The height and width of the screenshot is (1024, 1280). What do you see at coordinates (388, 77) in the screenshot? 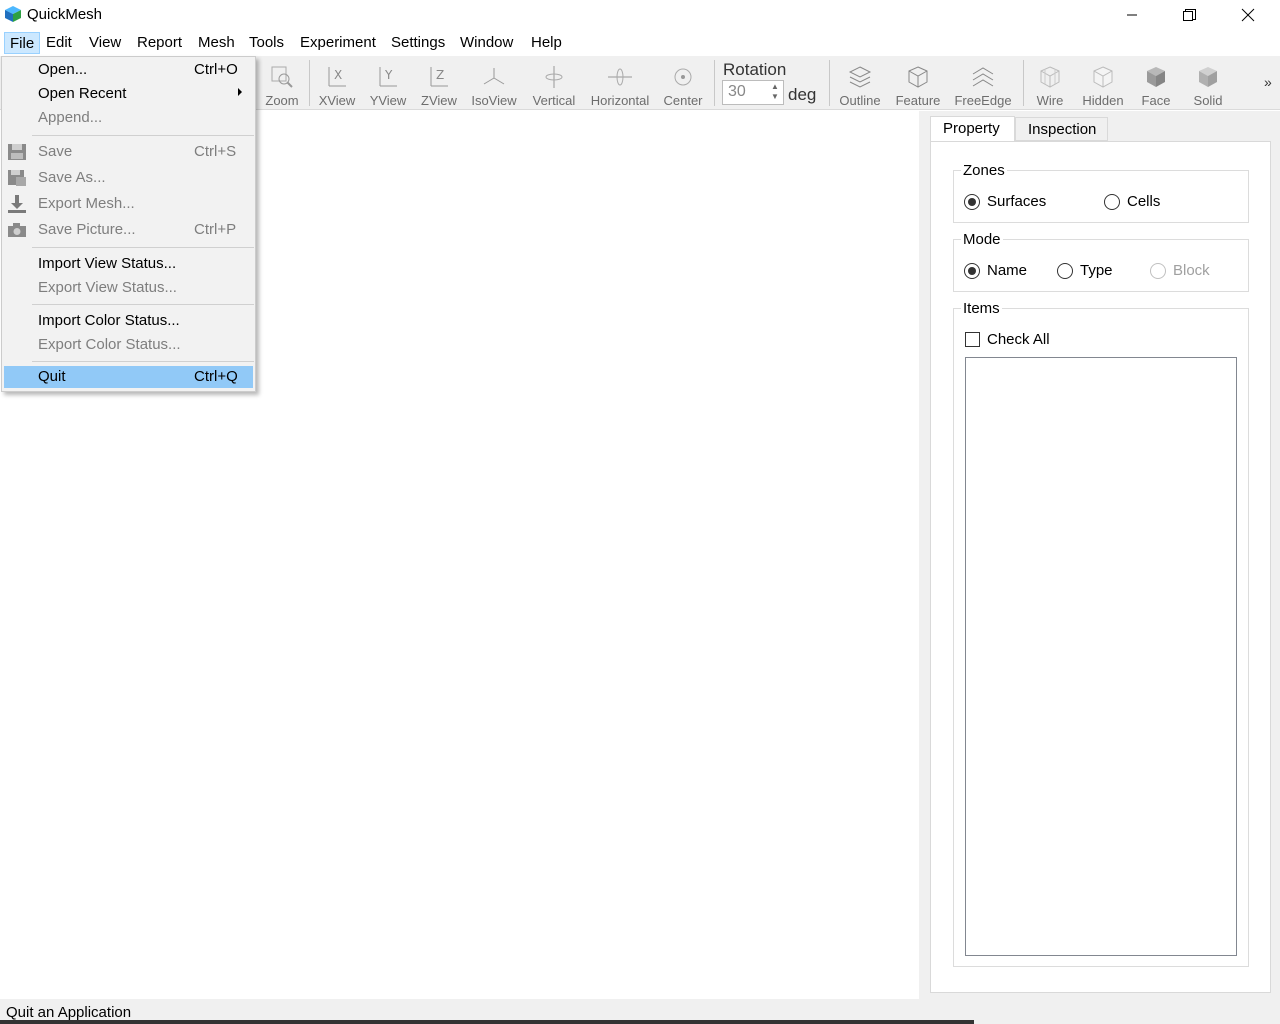
I see `y-axis-view-icon: Y` at bounding box center [388, 77].